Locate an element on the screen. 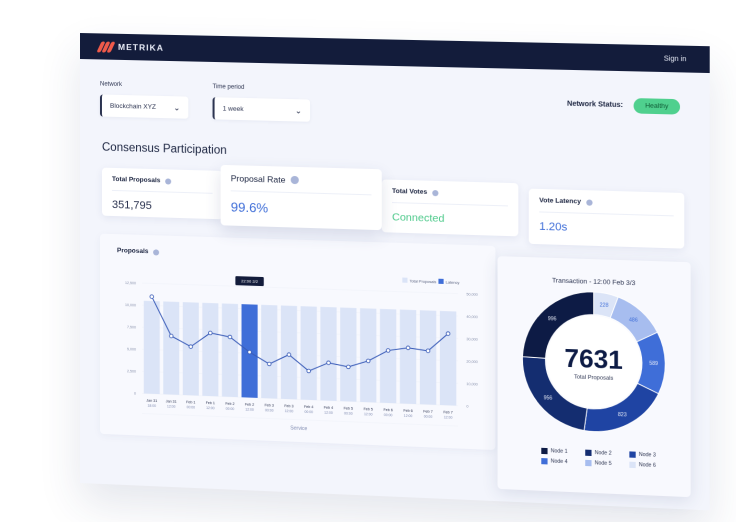 The image size is (736, 522). y-left-tick-label: 5,000 is located at coordinates (131, 349).